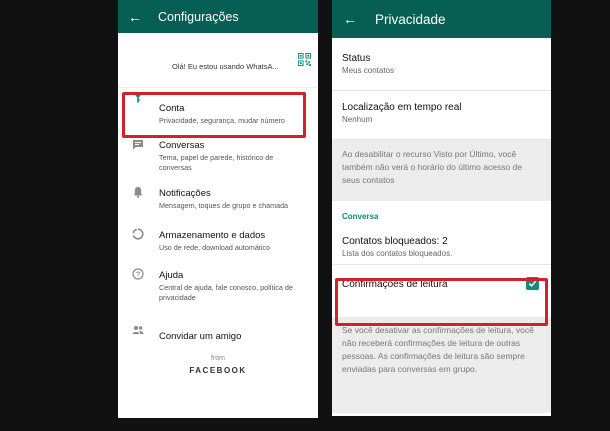 The image size is (610, 431). I want to click on settings-item-label: Armazenamento e dados, so click(212, 235).